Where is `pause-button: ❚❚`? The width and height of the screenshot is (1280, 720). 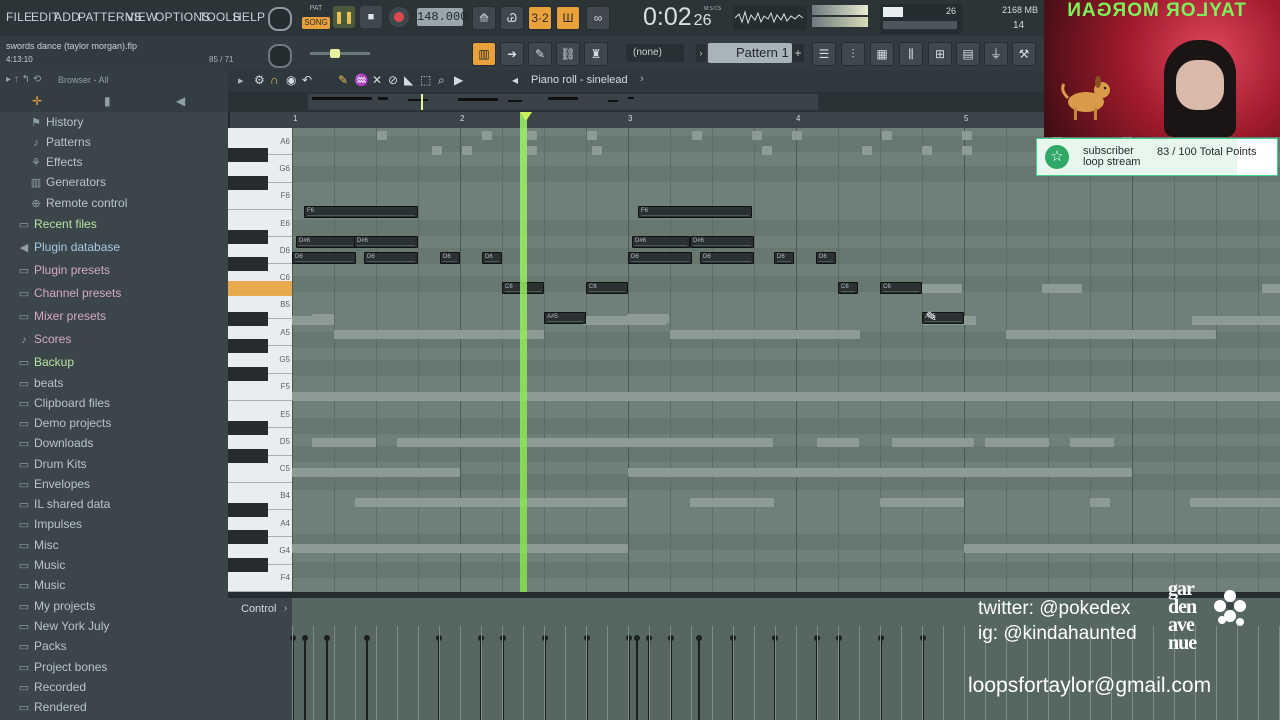
pause-button: ❚❚ is located at coordinates (344, 17).